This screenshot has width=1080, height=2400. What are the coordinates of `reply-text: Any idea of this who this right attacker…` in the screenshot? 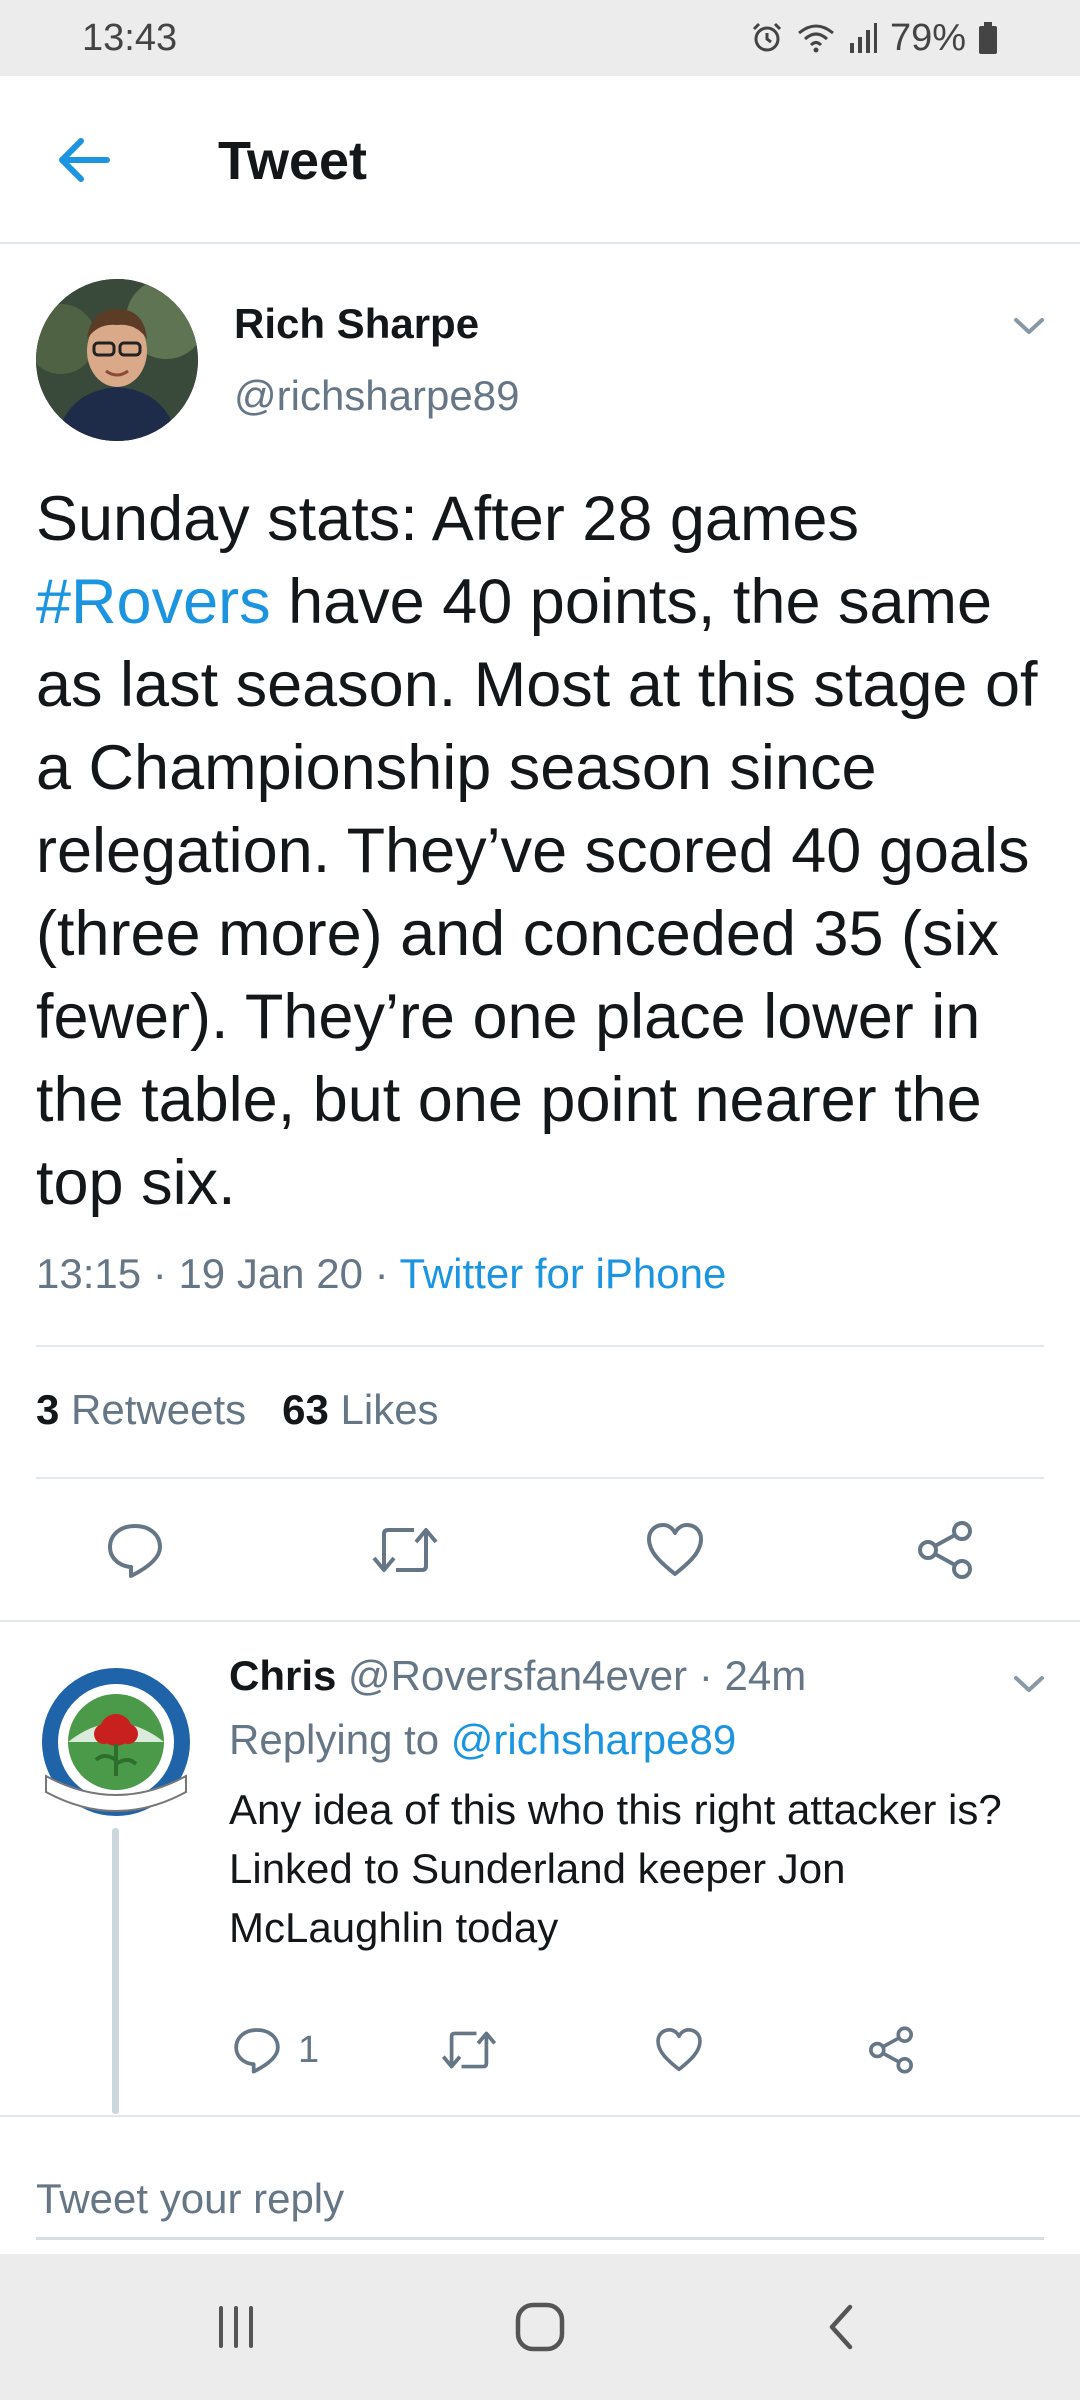 It's located at (615, 1868).